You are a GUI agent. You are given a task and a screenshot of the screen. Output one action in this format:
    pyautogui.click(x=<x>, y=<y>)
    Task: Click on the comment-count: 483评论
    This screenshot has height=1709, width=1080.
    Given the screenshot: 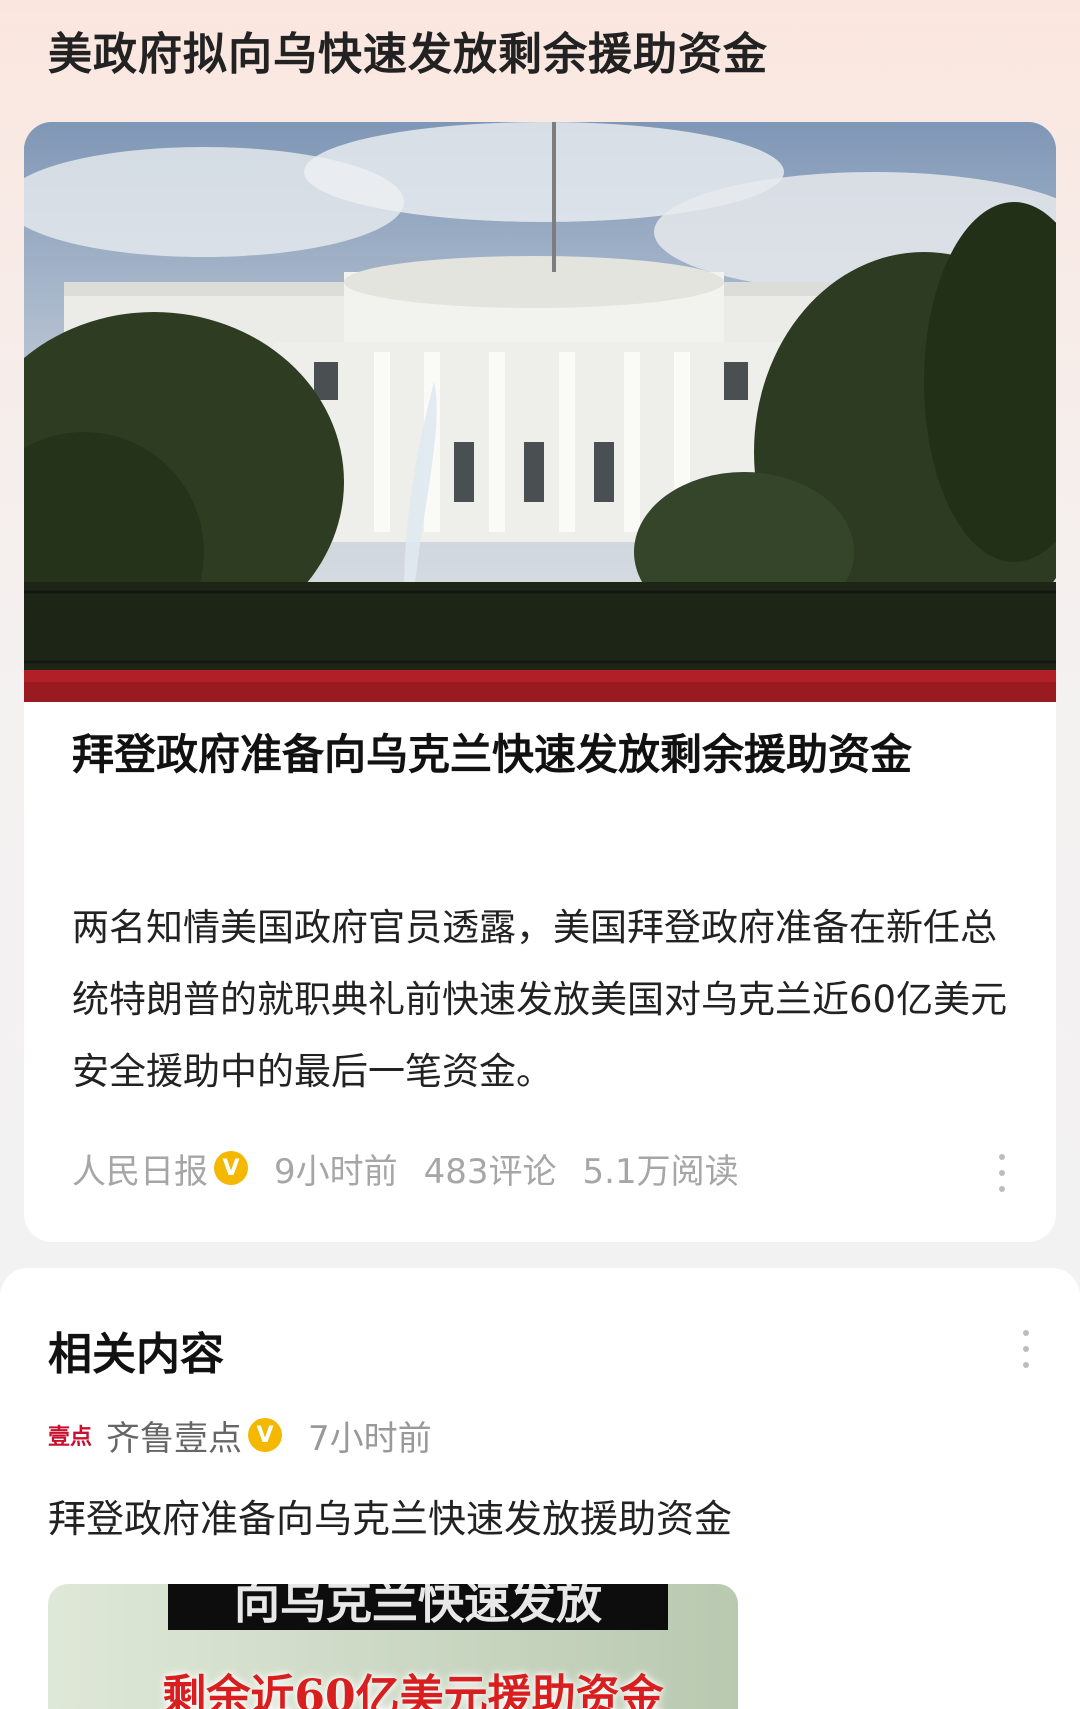 What is the action you would take?
    pyautogui.click(x=490, y=1168)
    